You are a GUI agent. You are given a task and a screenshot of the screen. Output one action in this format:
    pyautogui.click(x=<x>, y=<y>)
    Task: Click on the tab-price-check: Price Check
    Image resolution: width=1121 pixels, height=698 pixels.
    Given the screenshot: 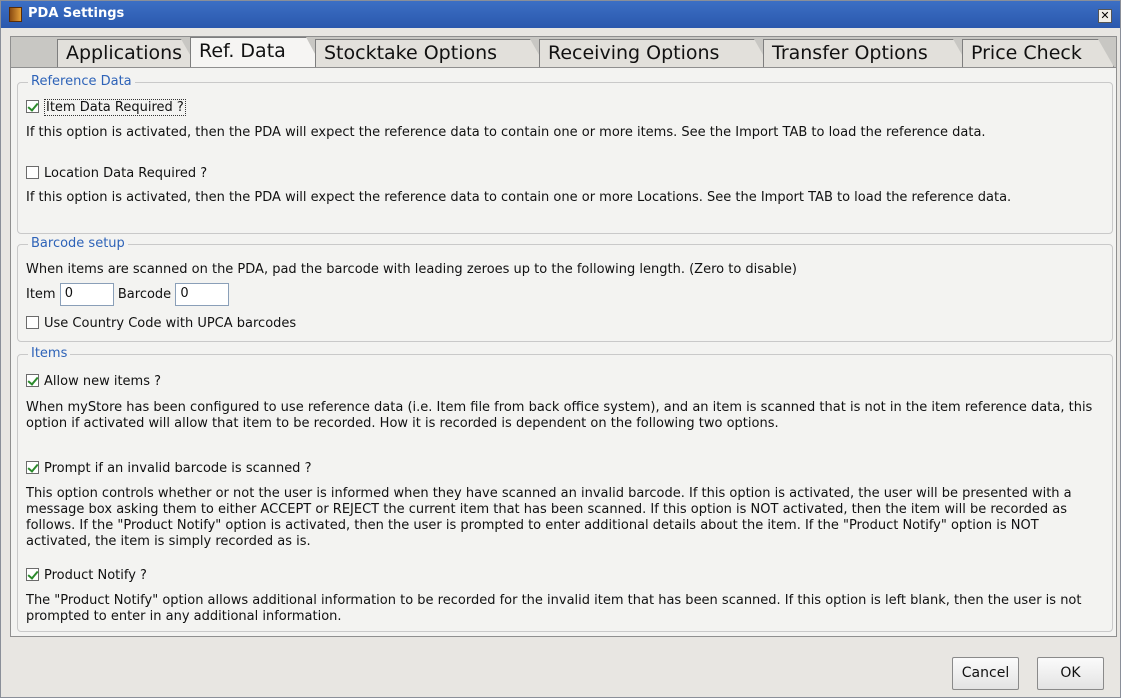 What is the action you would take?
    pyautogui.click(x=1038, y=53)
    